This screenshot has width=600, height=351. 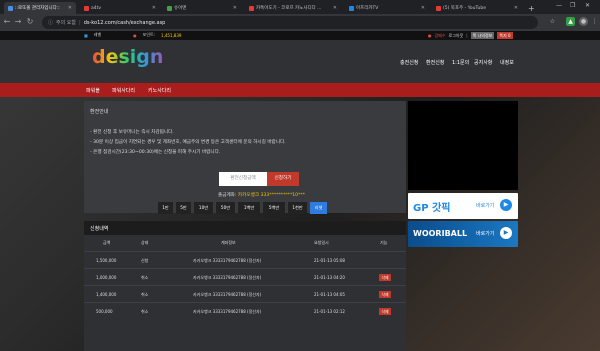 I want to click on column-header-date: 요청일시, so click(x=321, y=242).